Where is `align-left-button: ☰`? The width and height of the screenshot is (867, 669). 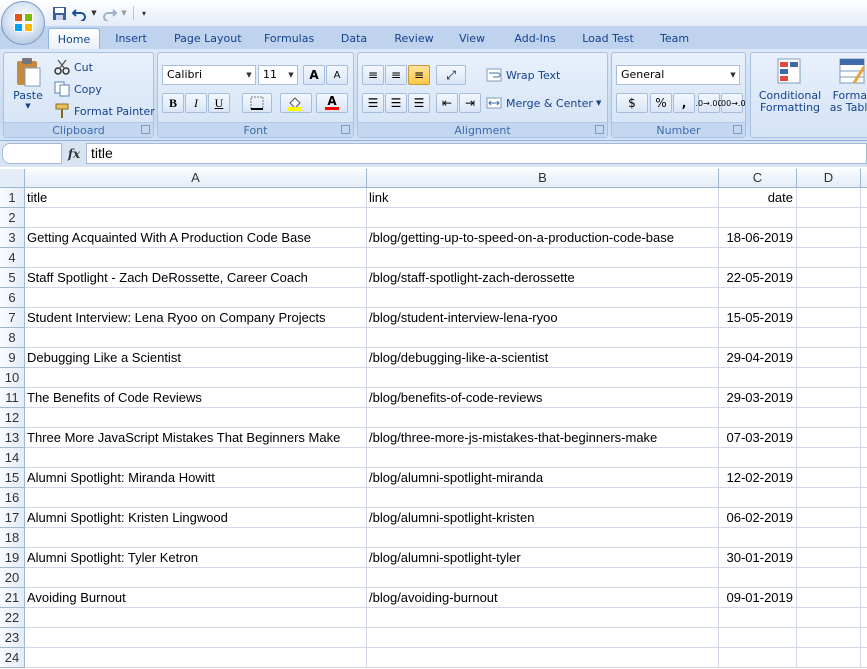 align-left-button: ☰ is located at coordinates (373, 103).